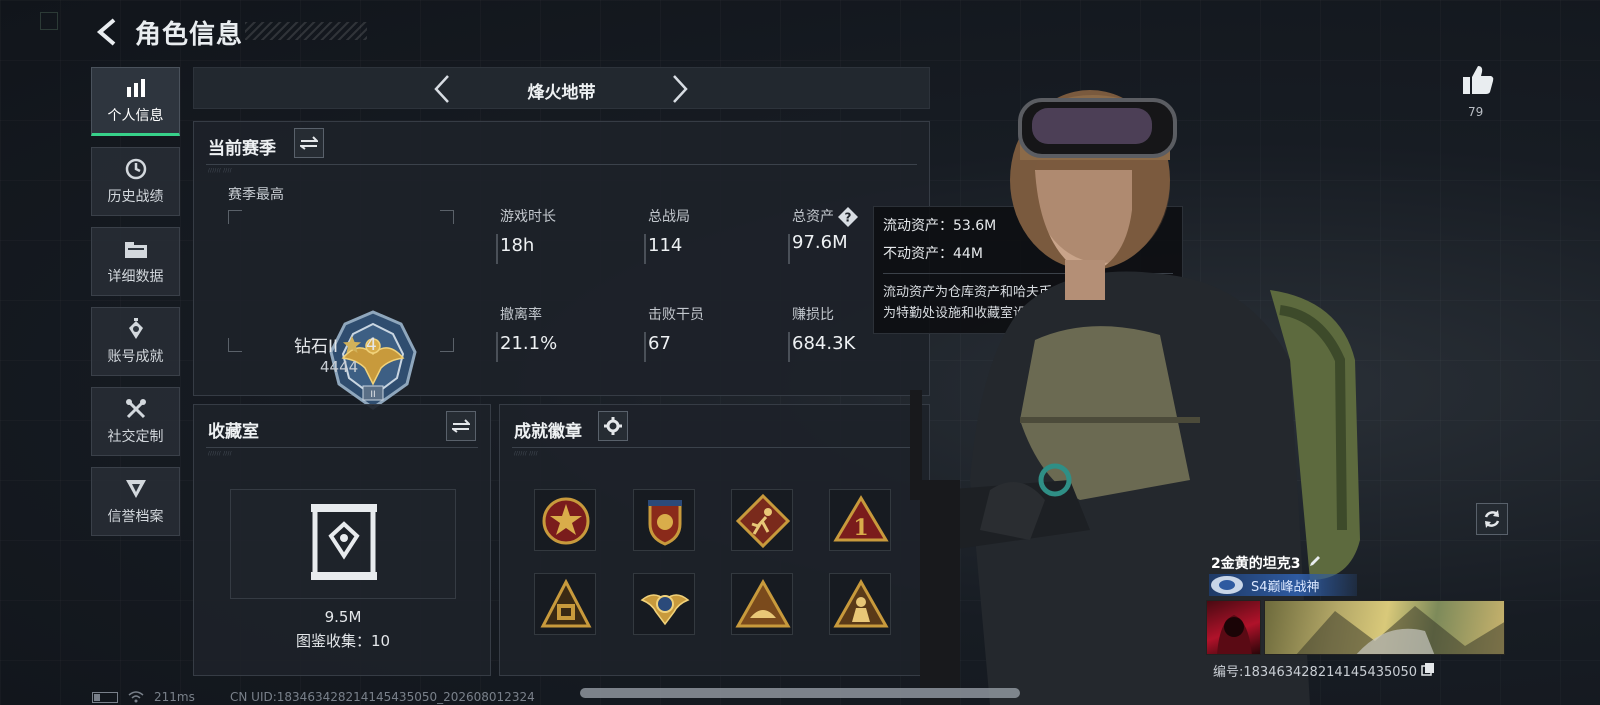  Describe the element at coordinates (135, 181) in the screenshot. I see `nav-item-history: 历史战绩` at that location.